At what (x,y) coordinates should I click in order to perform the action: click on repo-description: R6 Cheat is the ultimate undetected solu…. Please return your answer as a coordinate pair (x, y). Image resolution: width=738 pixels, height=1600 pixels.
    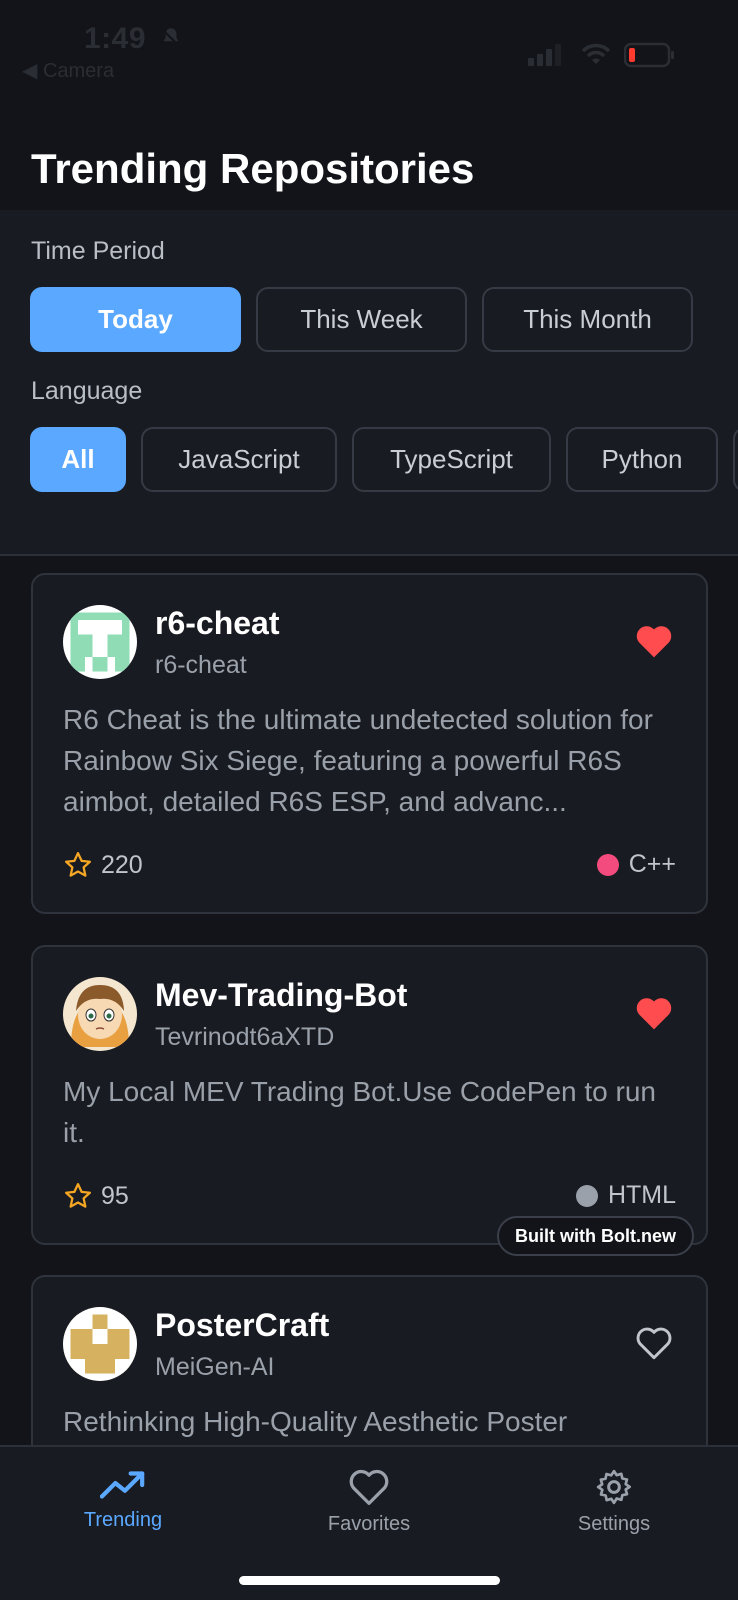
    Looking at the image, I should click on (358, 760).